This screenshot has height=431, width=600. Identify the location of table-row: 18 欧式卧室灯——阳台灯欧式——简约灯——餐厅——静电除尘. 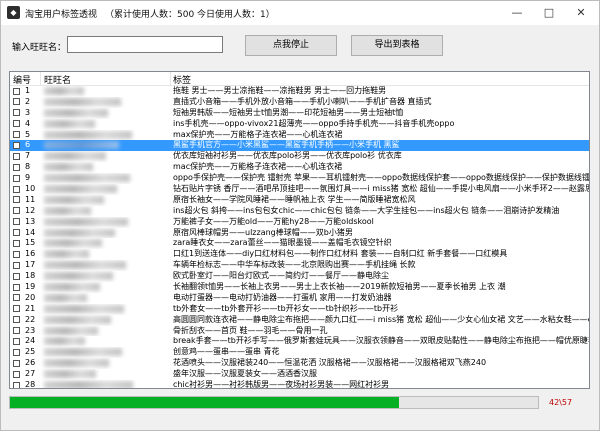
(299, 276).